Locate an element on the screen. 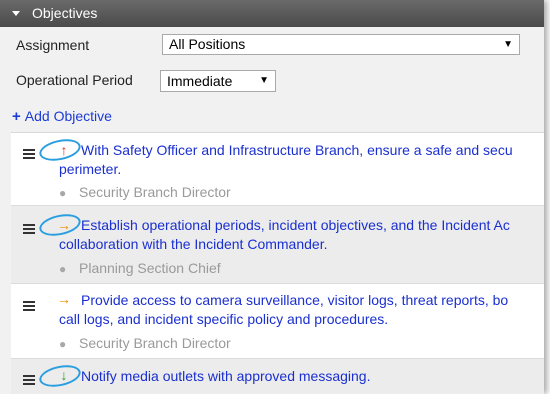 This screenshot has width=550, height=394. priority-up-arrow-icon: ↑ is located at coordinates (64, 150).